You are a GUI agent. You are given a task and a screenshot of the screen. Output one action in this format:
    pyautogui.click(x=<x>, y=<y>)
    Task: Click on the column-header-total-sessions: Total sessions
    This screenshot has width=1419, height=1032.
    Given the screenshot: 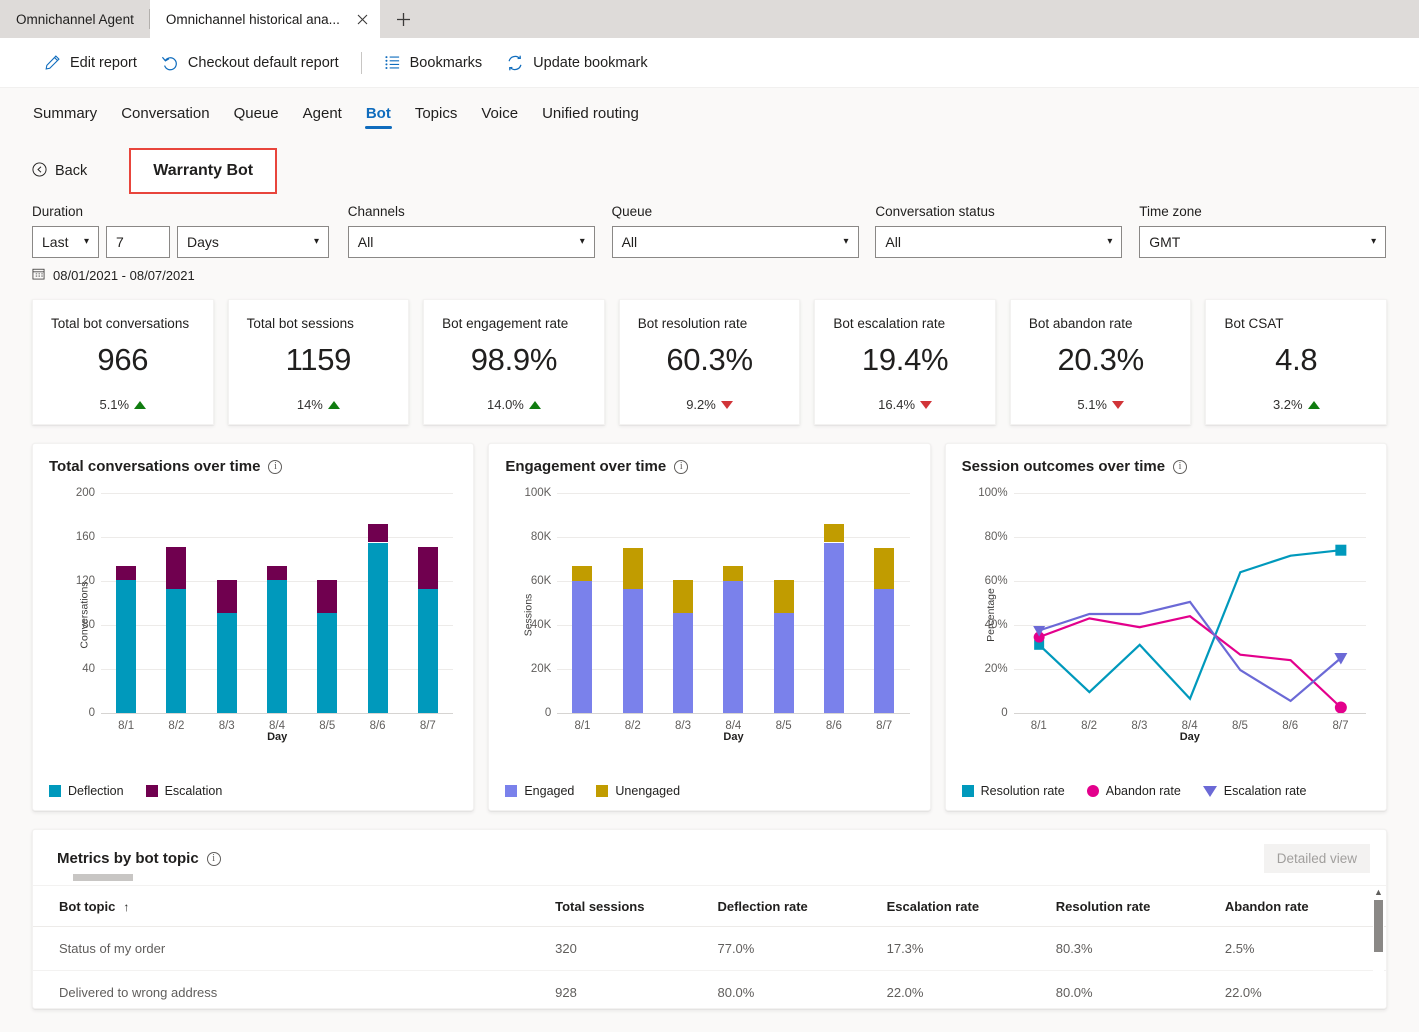 What is the action you would take?
    pyautogui.click(x=628, y=906)
    